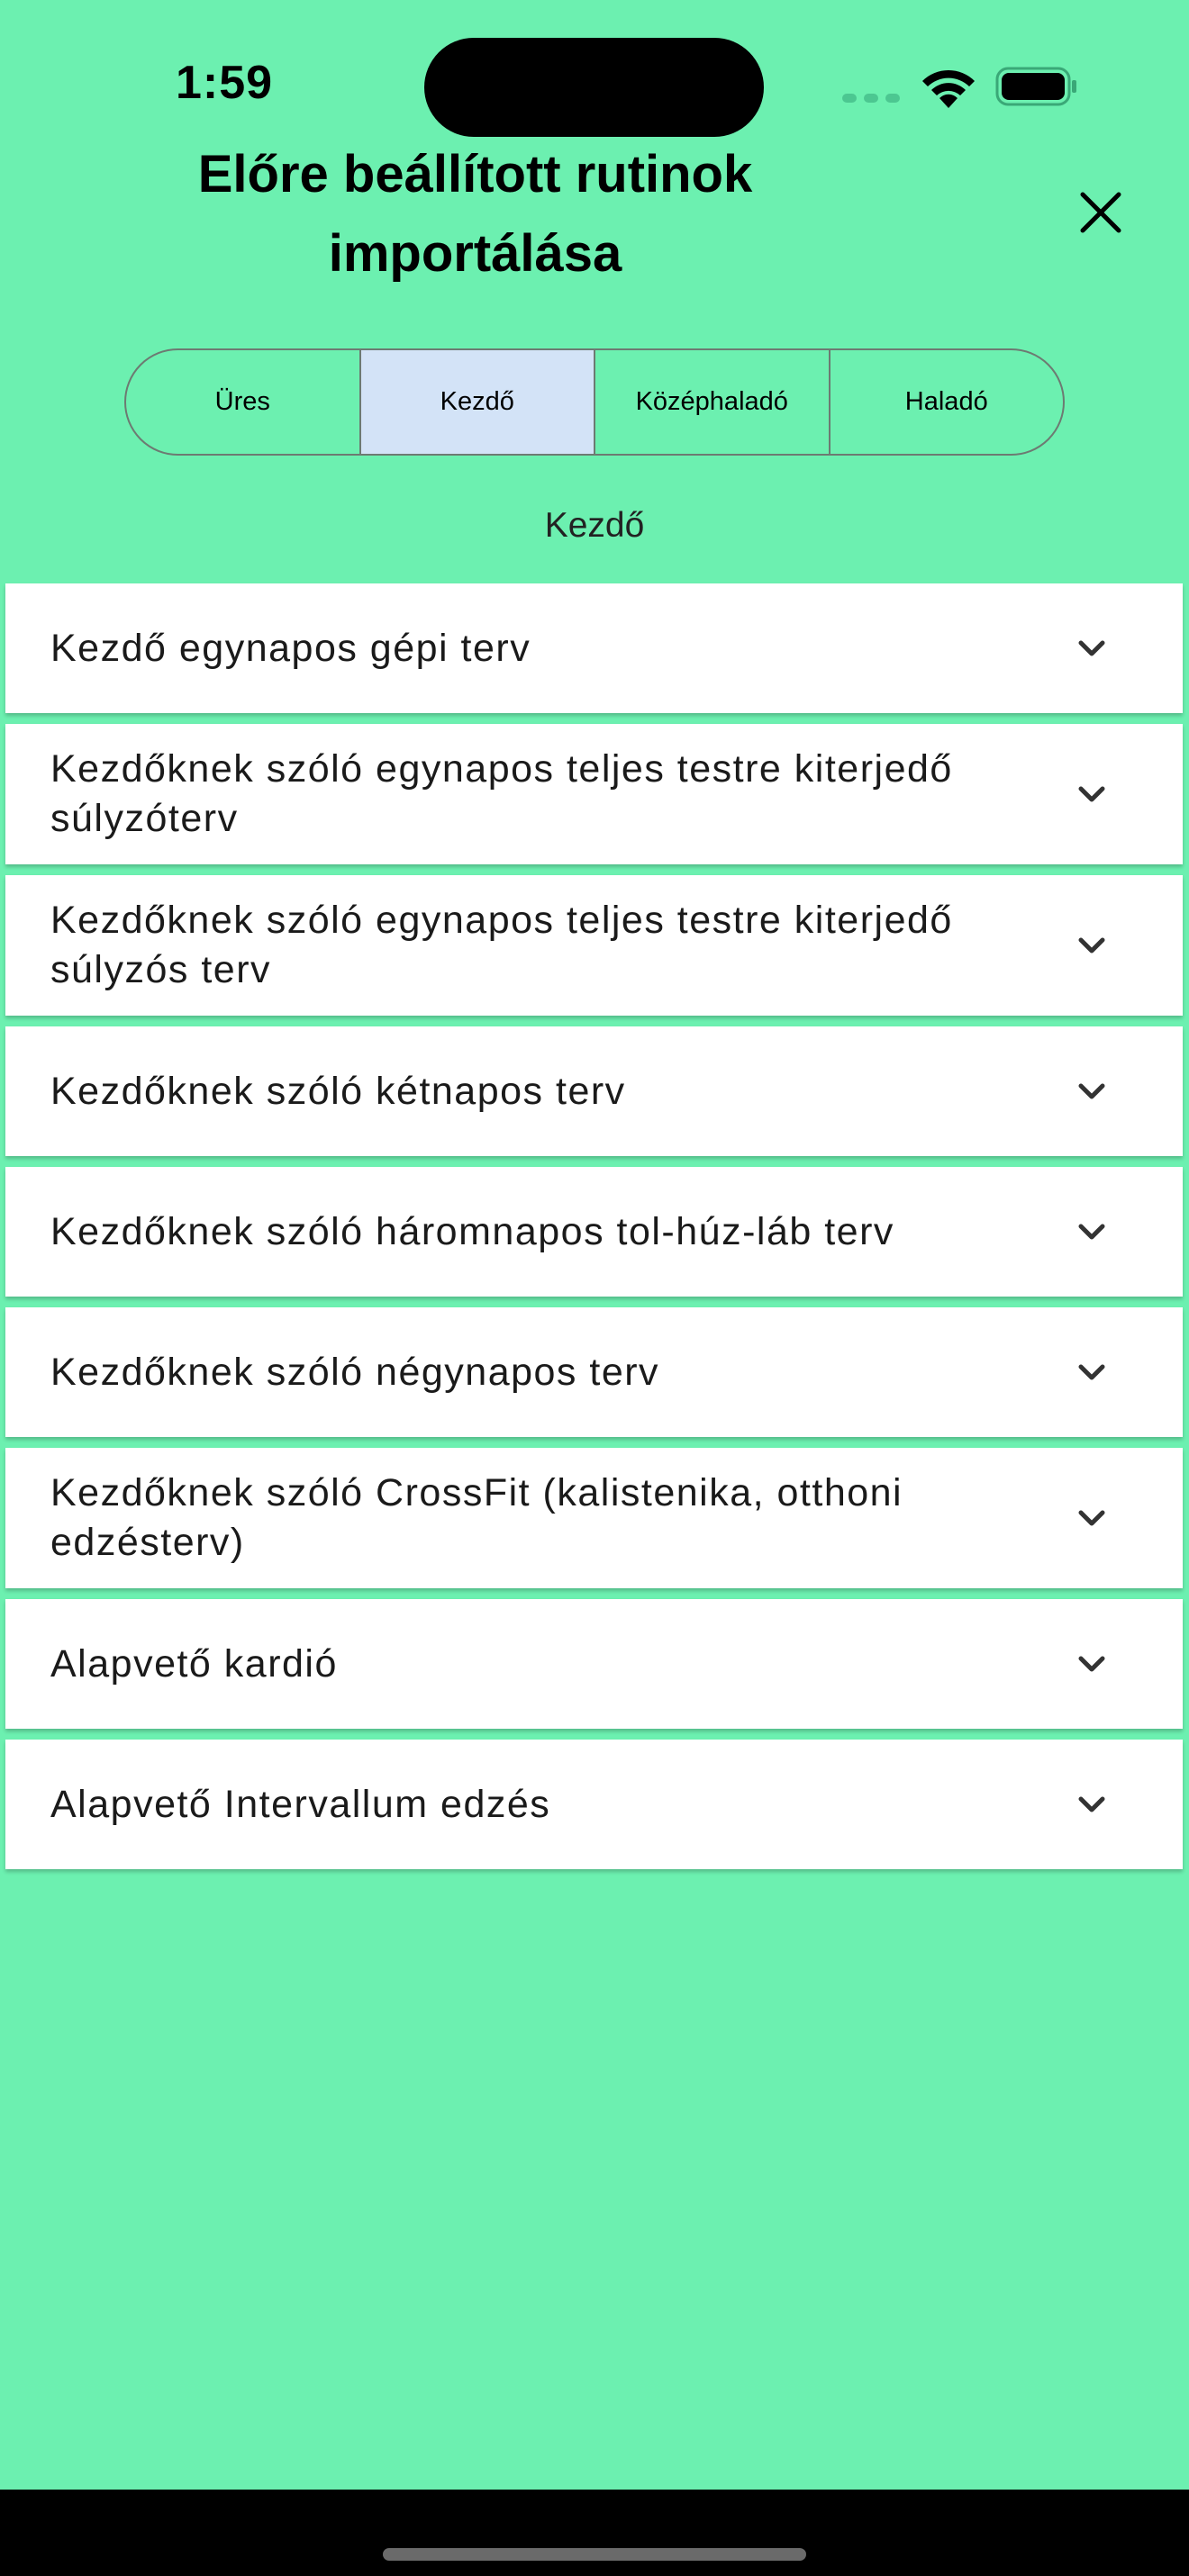 The height and width of the screenshot is (2576, 1189). Describe the element at coordinates (243, 402) in the screenshot. I see `tab-ures: Üres` at that location.